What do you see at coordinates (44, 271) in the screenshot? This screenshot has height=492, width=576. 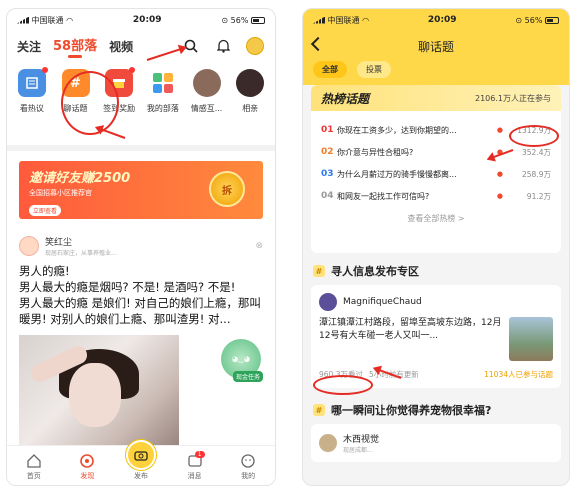 I see `post-line: 男人的瘾!` at bounding box center [44, 271].